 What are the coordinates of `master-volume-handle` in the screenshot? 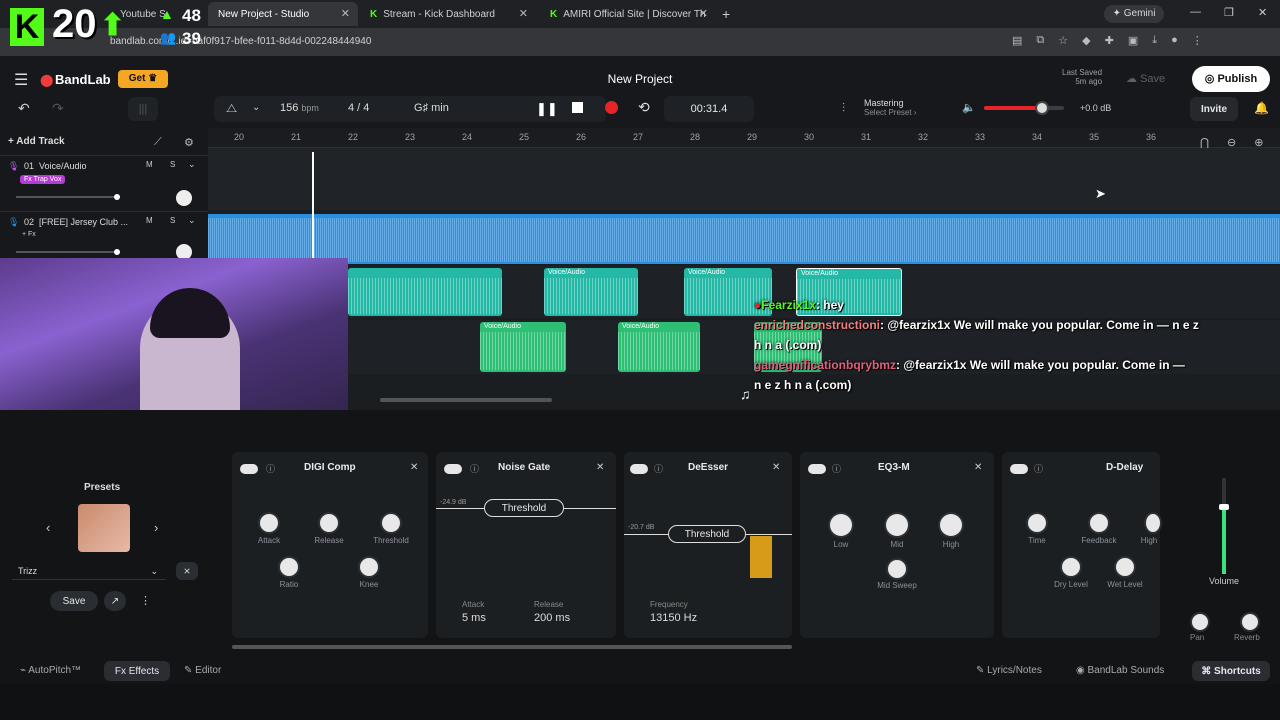 It's located at (1041, 108).